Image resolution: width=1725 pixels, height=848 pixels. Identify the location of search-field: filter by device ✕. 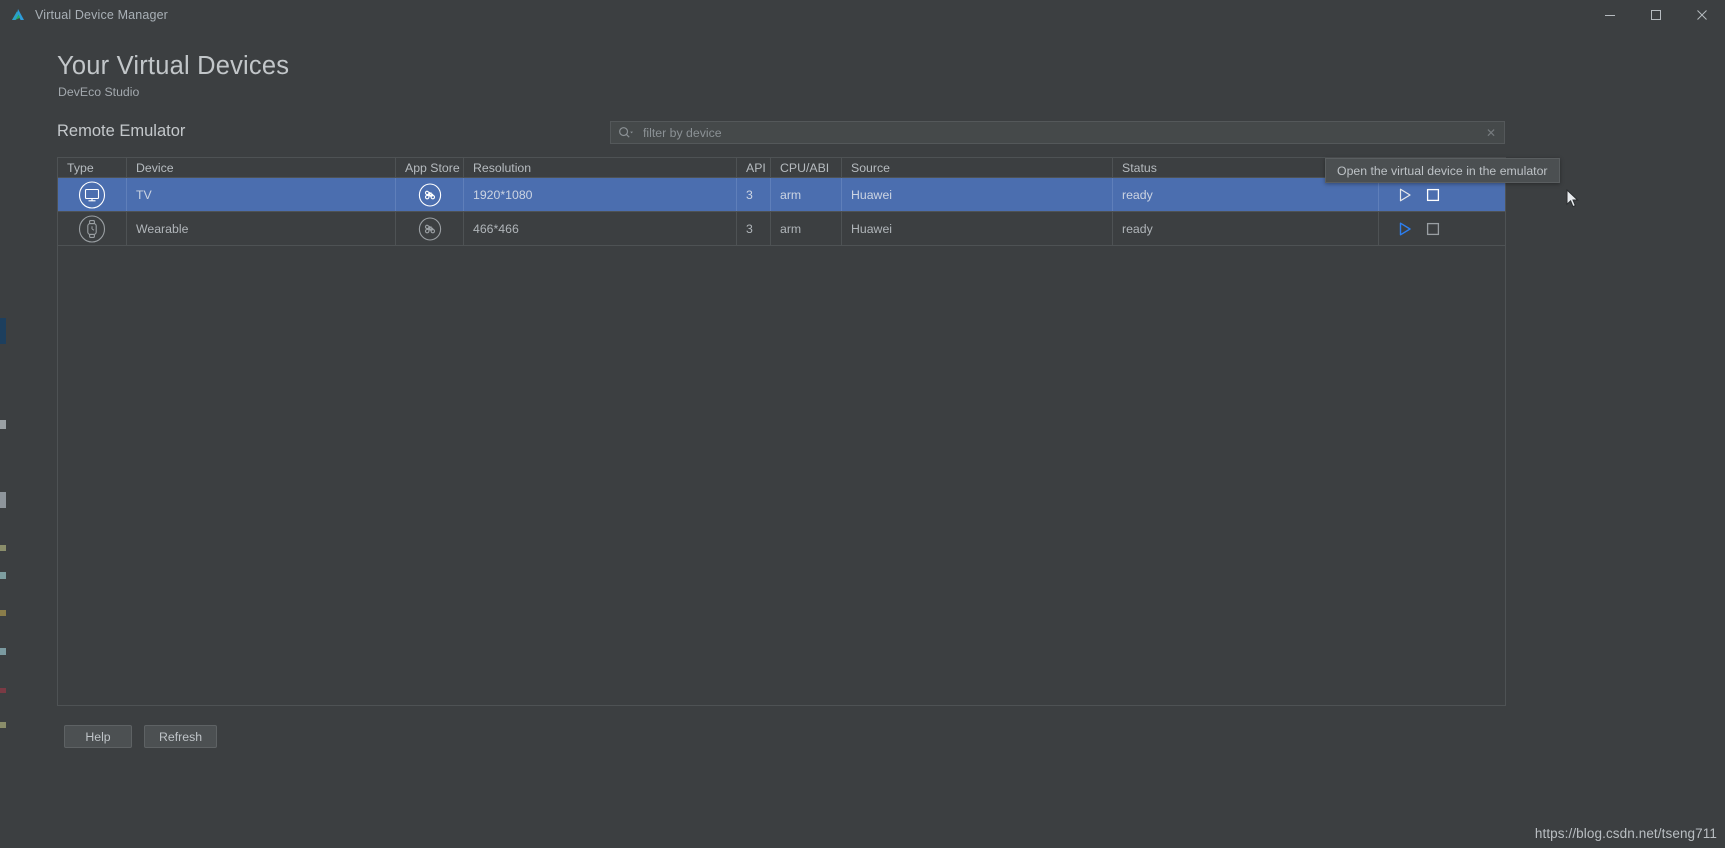
(1057, 132).